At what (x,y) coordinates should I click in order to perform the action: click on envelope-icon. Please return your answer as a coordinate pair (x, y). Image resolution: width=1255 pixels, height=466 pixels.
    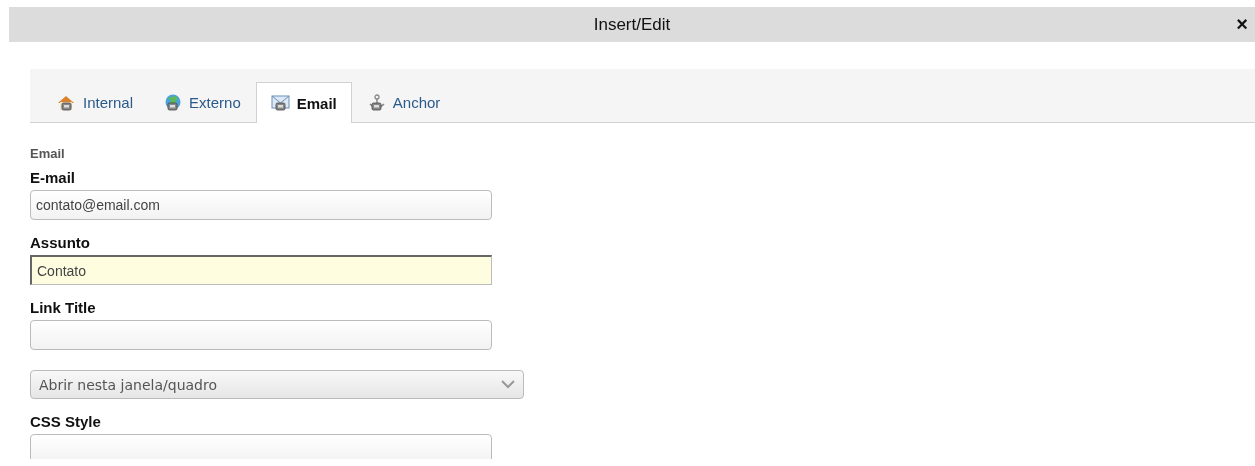
    Looking at the image, I should click on (280, 103).